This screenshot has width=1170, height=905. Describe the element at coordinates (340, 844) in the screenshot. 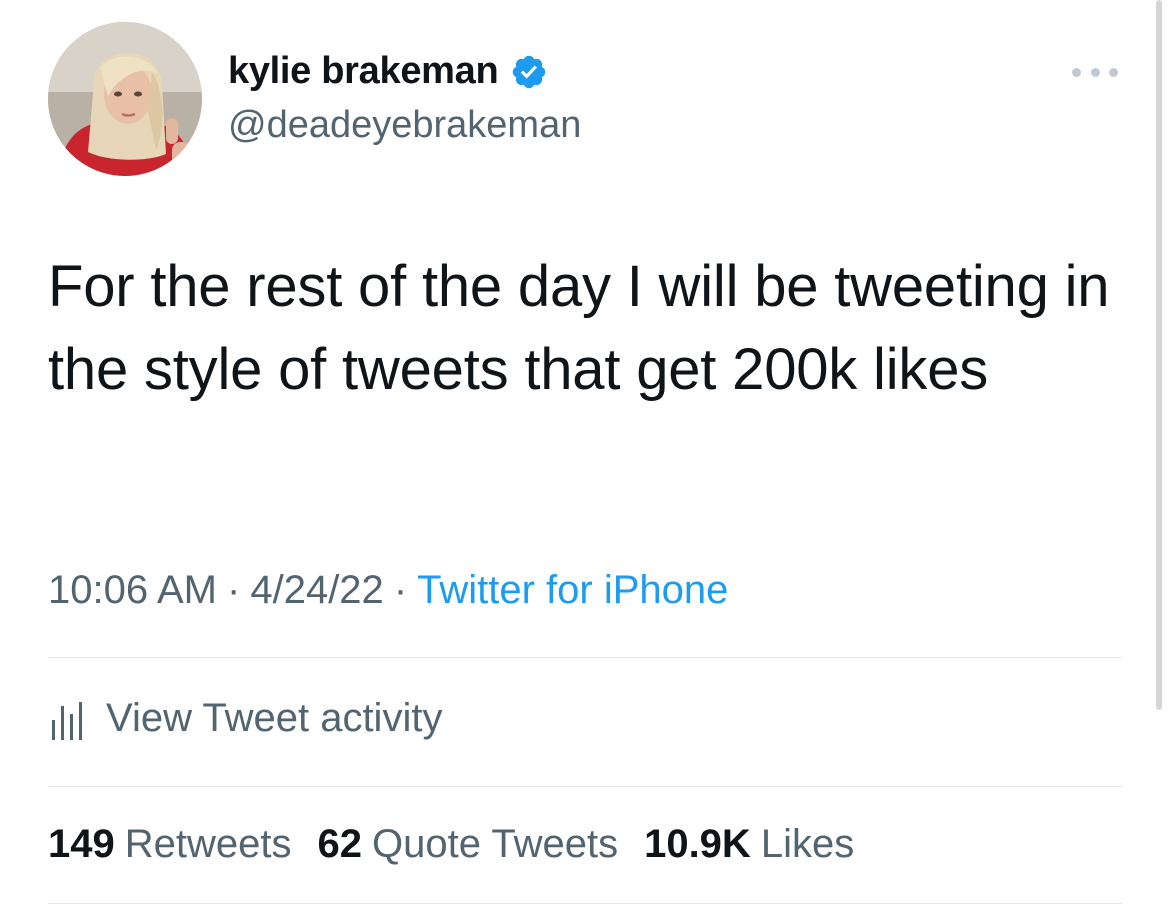

I see `quote-tweets-count: 62` at that location.